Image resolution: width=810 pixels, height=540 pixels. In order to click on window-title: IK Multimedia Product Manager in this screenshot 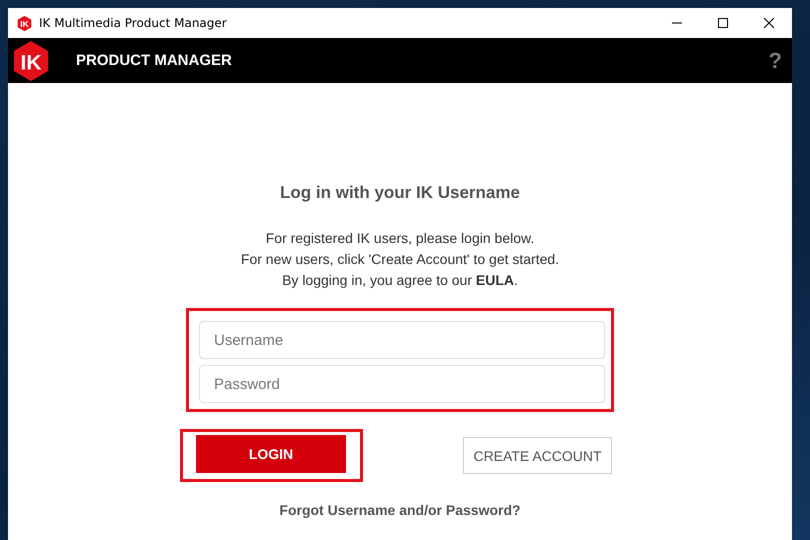, I will do `click(133, 23)`.